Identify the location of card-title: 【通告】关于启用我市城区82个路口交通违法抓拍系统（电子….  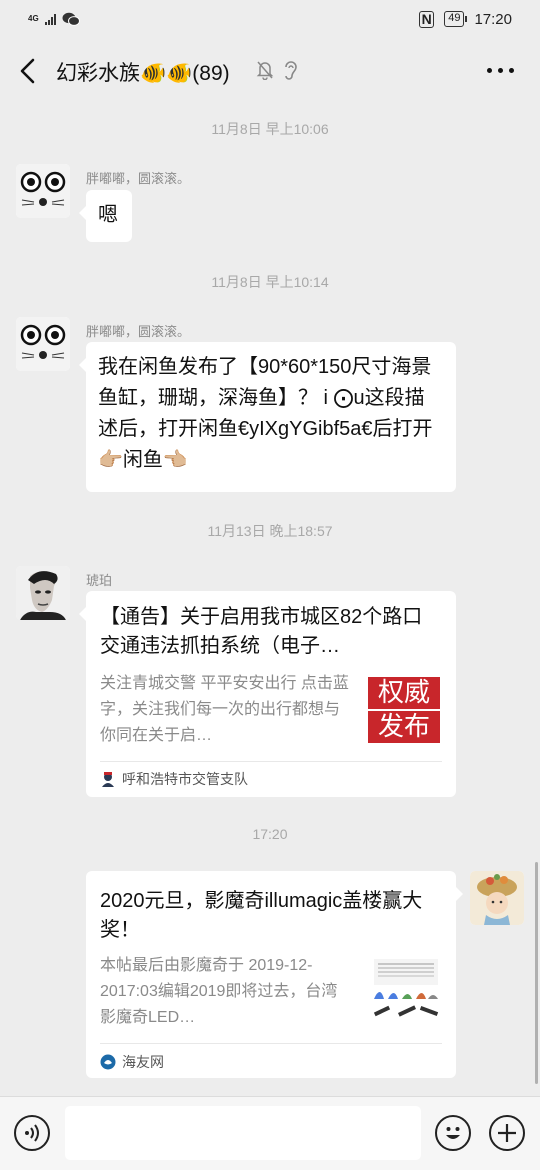
(261, 631).